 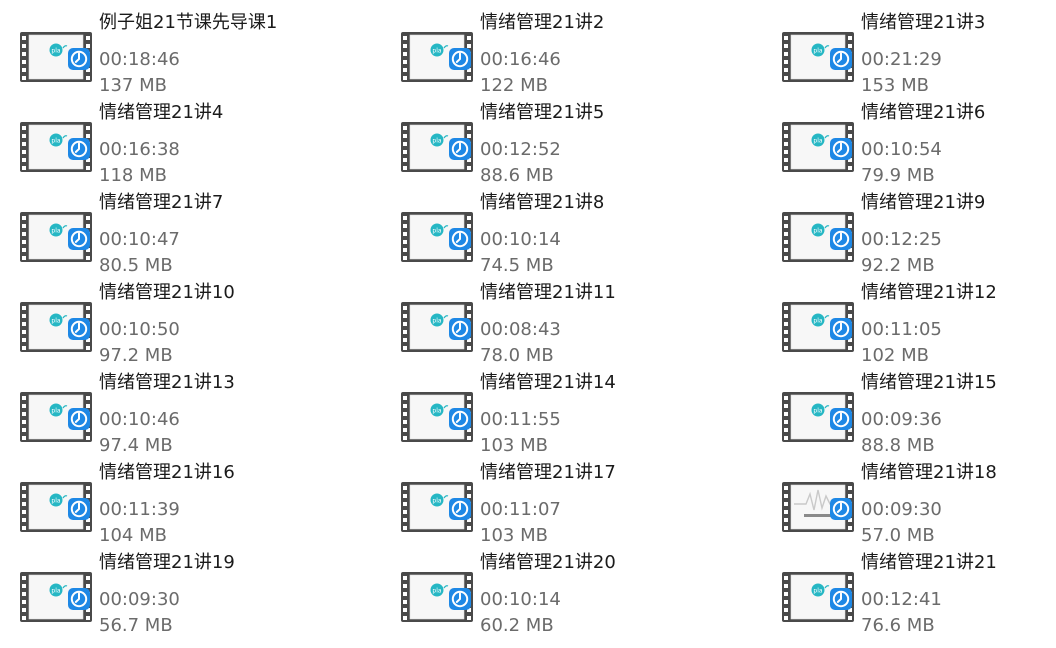 What do you see at coordinates (517, 175) in the screenshot?
I see `file-size: 88.6 MB` at bounding box center [517, 175].